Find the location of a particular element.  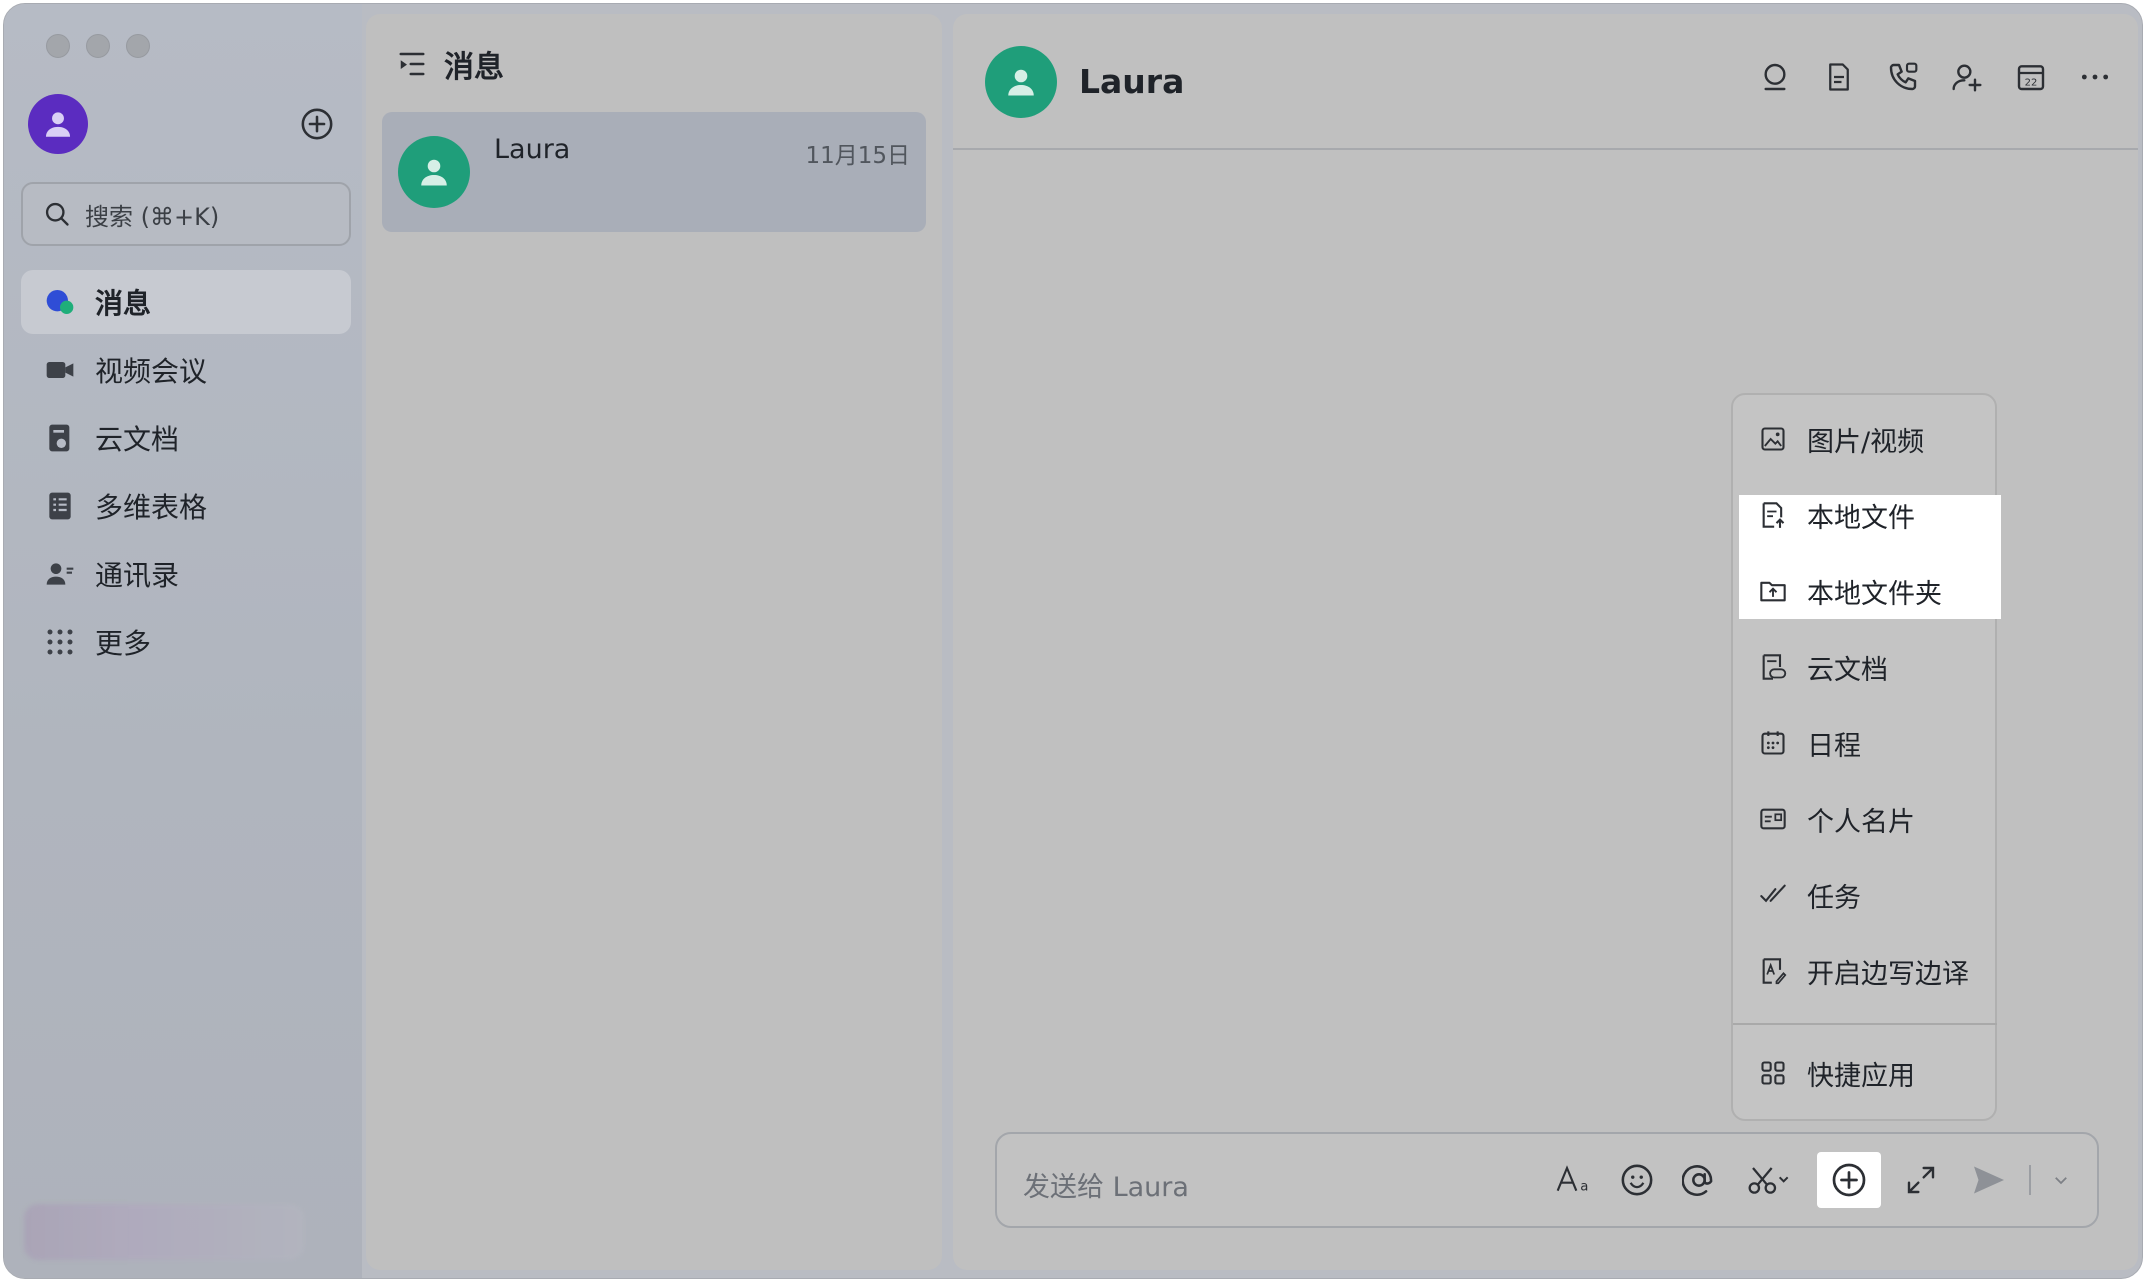

window-controls is located at coordinates (98, 46).